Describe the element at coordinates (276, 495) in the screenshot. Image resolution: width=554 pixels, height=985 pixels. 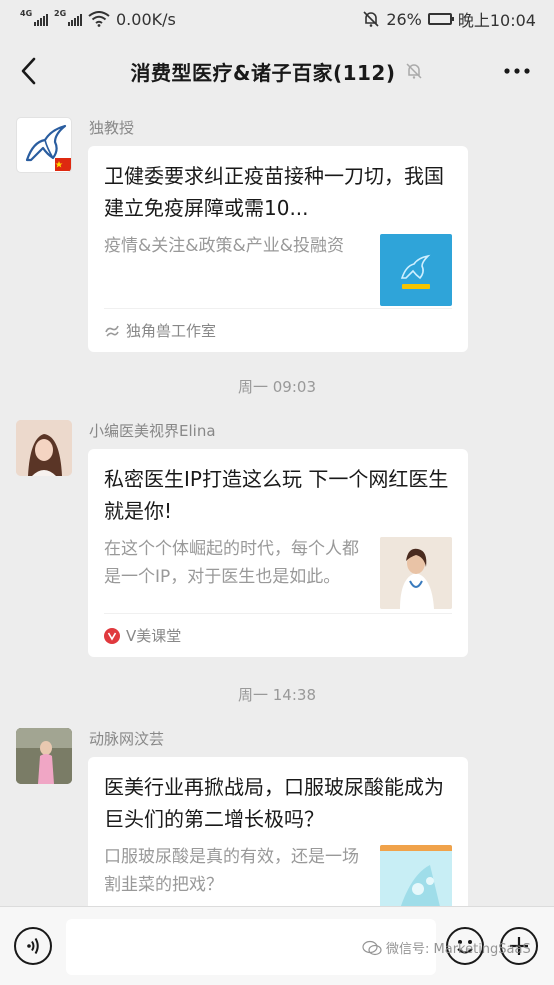
I see `article-title: 私密医生IP打造这么玩 下一个网红医生就是你!` at that location.